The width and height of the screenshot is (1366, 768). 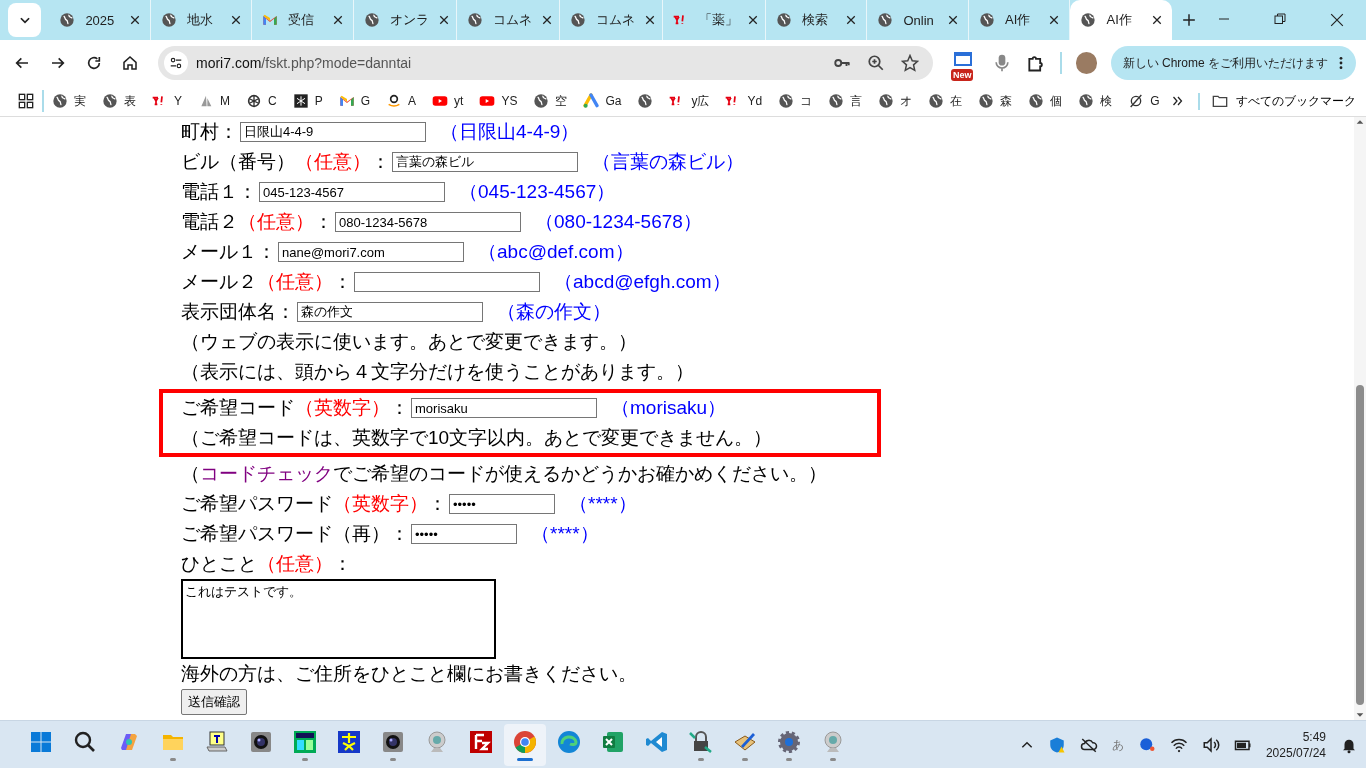 What do you see at coordinates (201, 20) in the screenshot?
I see `browser-tab: 地水` at bounding box center [201, 20].